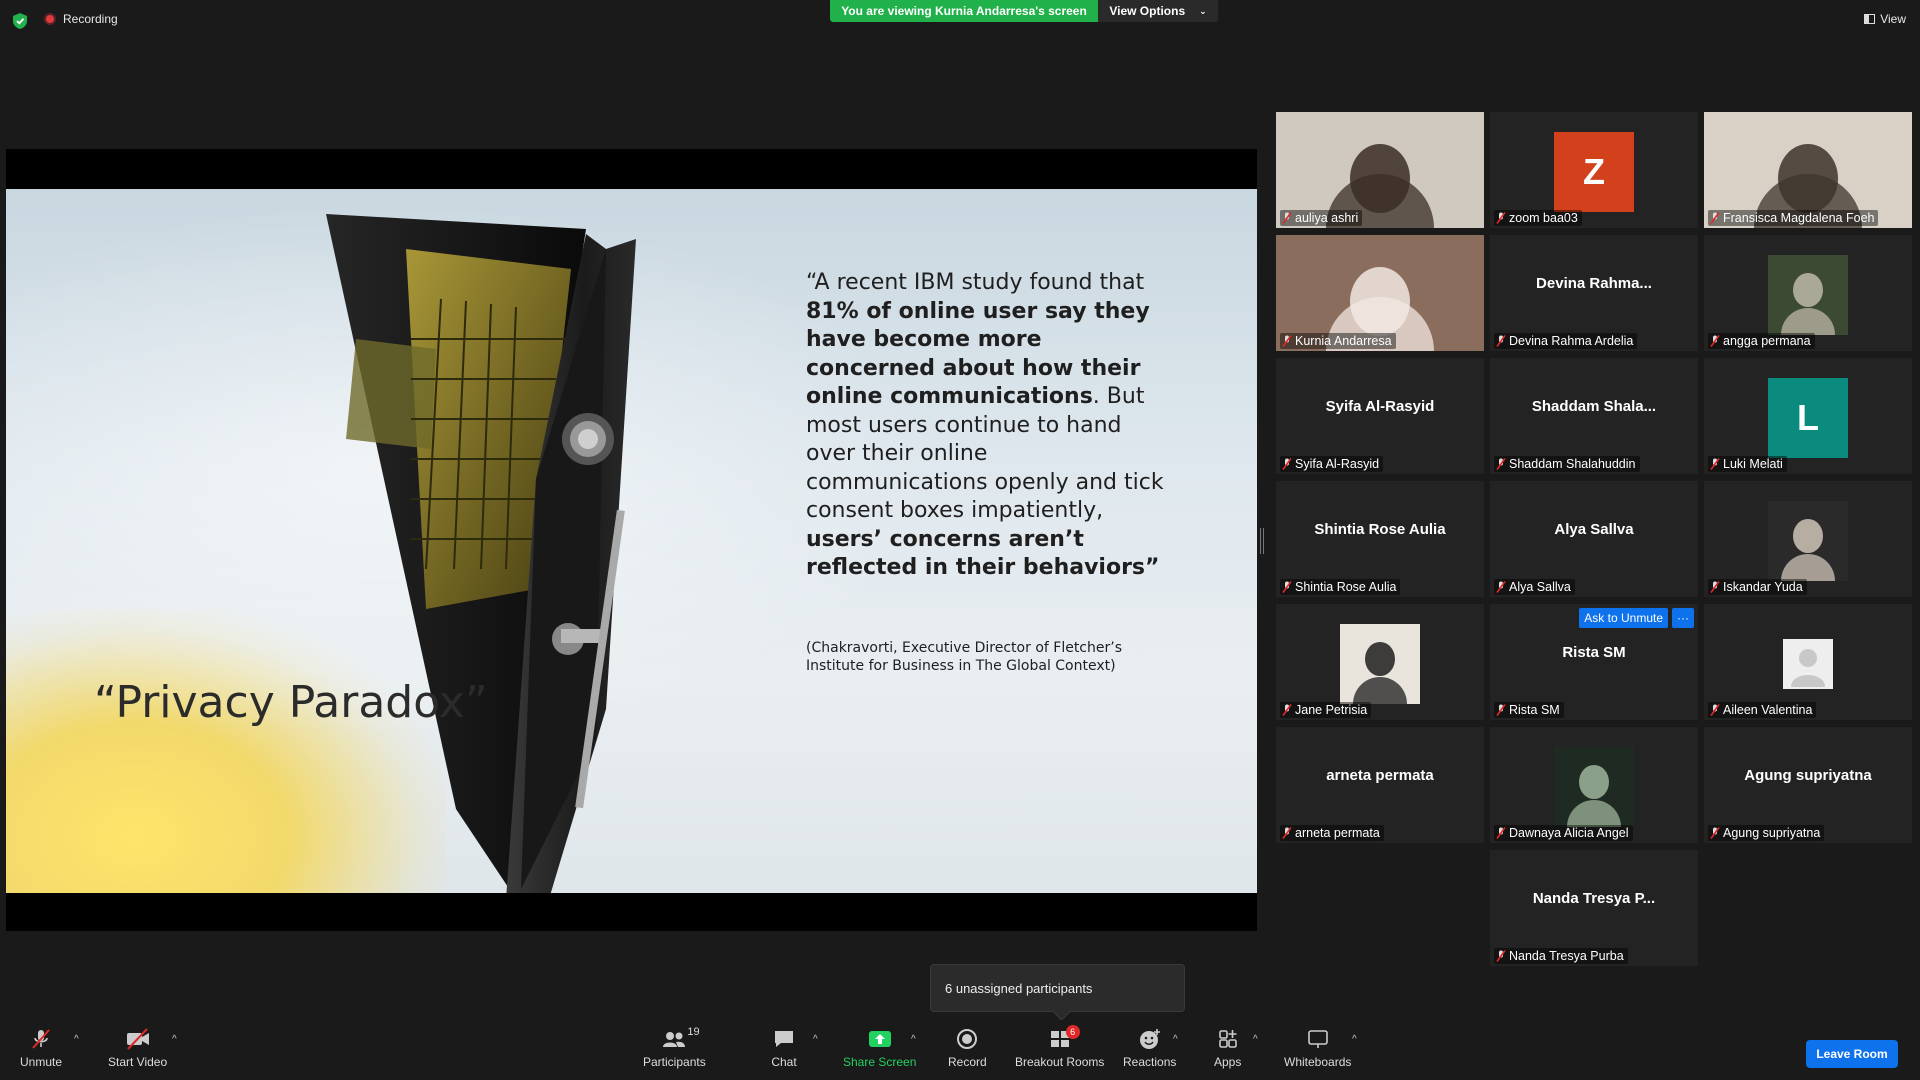  Describe the element at coordinates (1255, 1039) in the screenshot. I see `apps-caret-icon: ^` at that location.